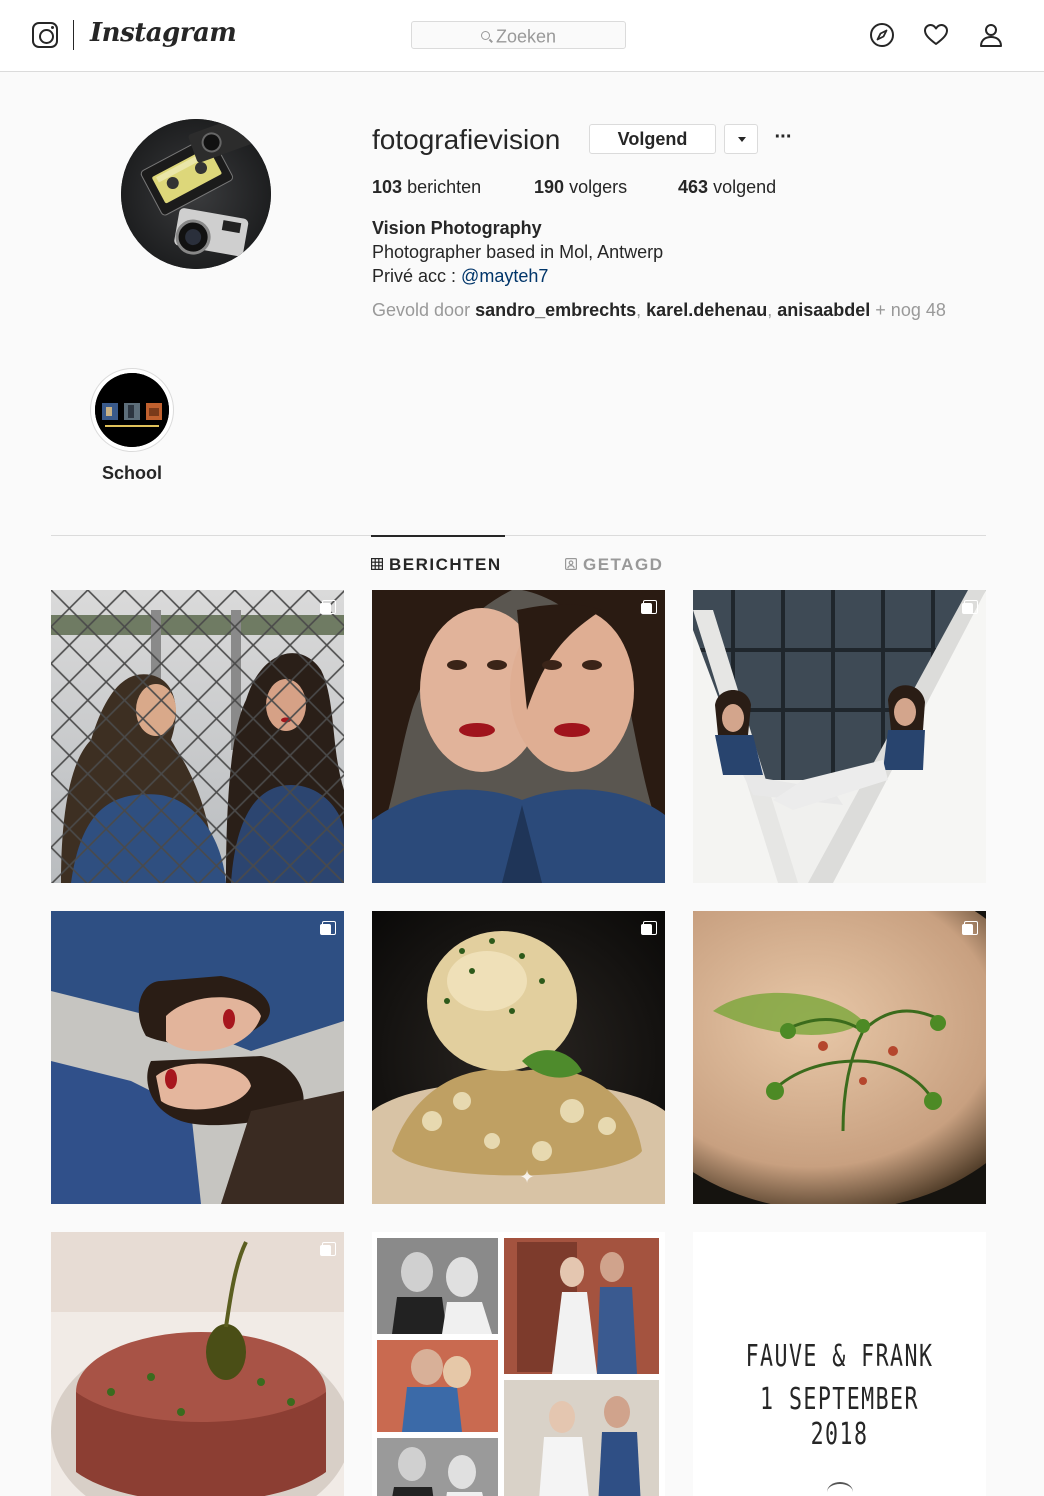  I want to click on following-count: 463, so click(693, 187).